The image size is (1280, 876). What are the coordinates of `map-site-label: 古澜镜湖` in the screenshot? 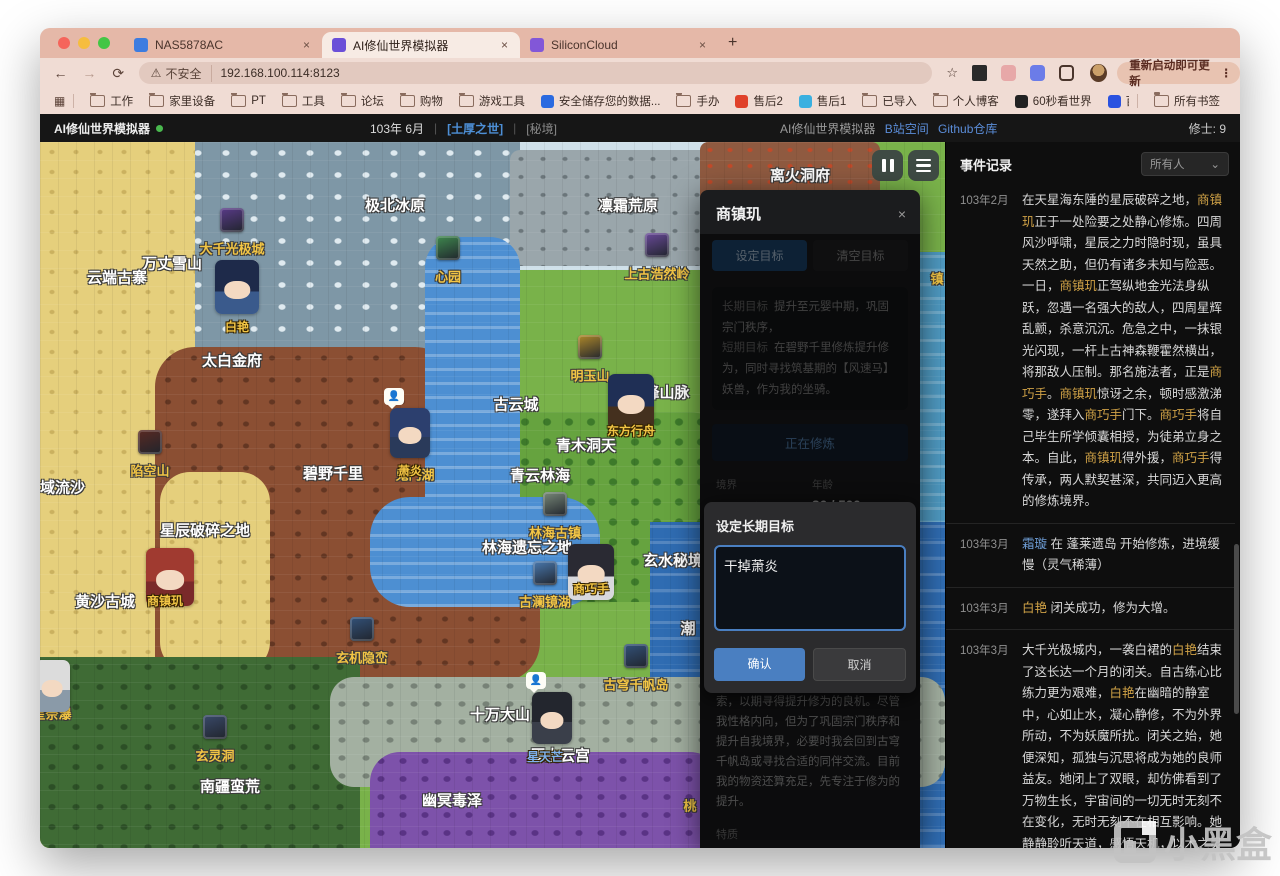 It's located at (545, 601).